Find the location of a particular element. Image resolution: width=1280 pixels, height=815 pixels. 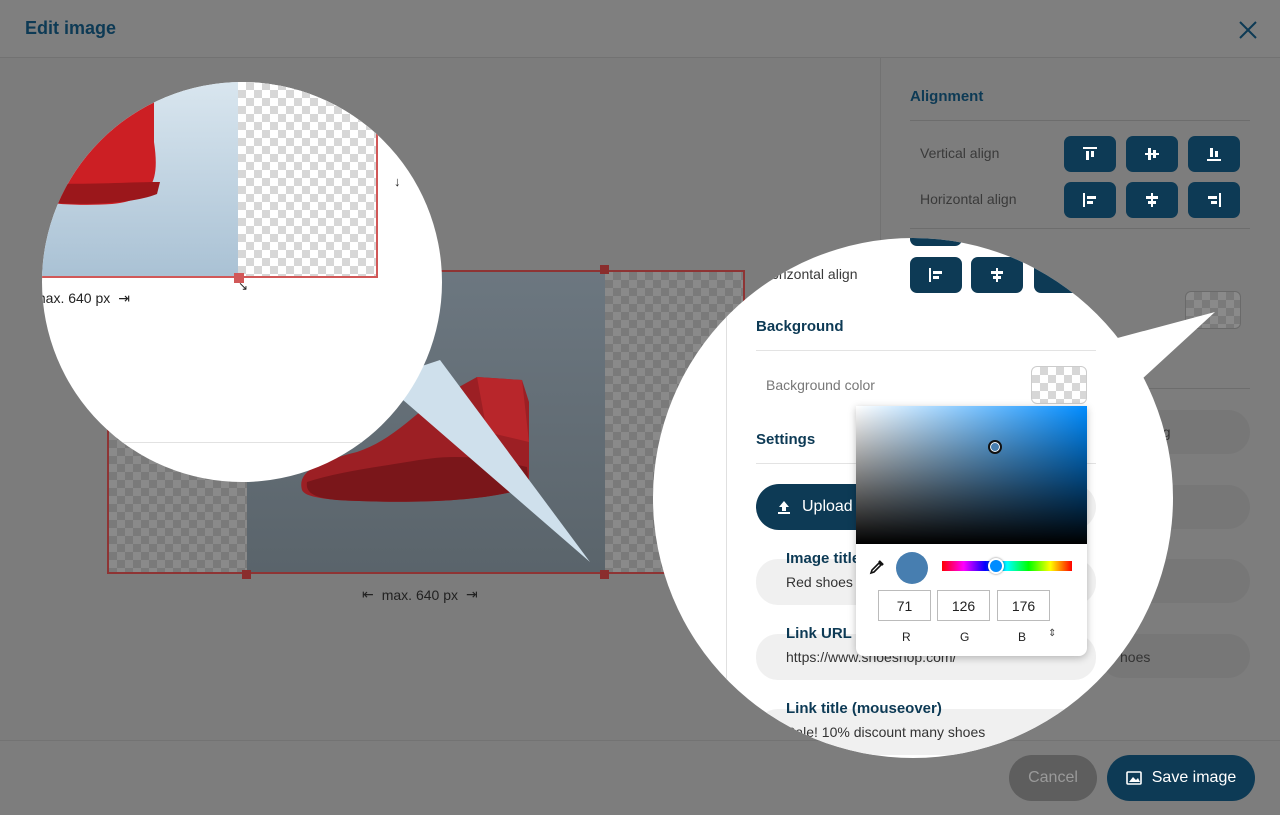

resize-cursor-icon: ↘ is located at coordinates (243, 286).